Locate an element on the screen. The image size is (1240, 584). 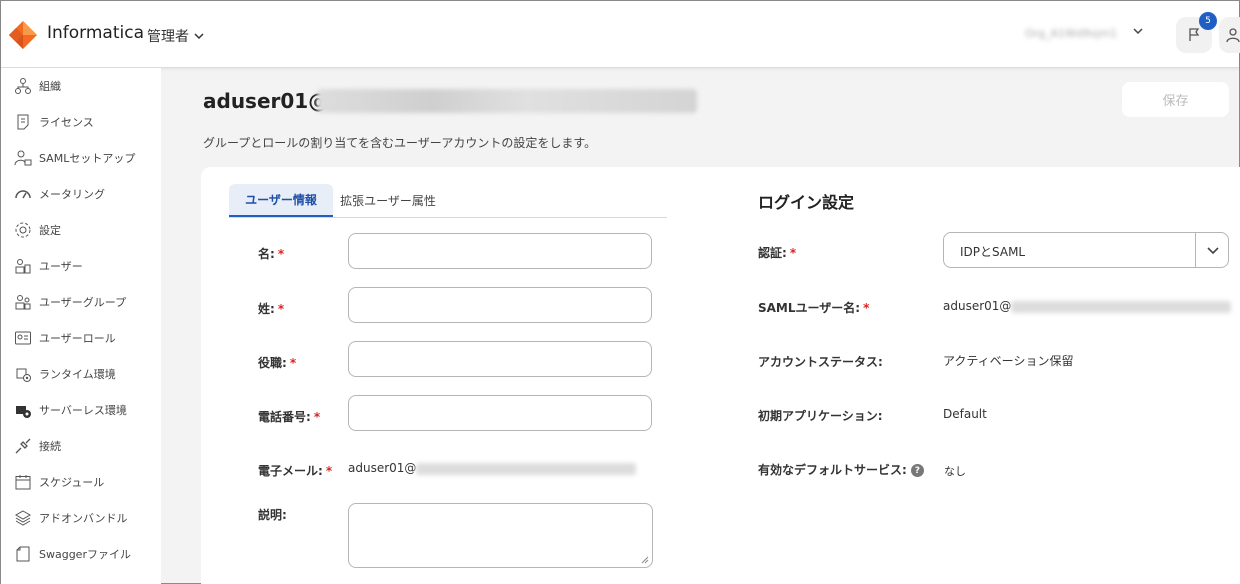
auth-select-value: IDPとSAML is located at coordinates (993, 252).